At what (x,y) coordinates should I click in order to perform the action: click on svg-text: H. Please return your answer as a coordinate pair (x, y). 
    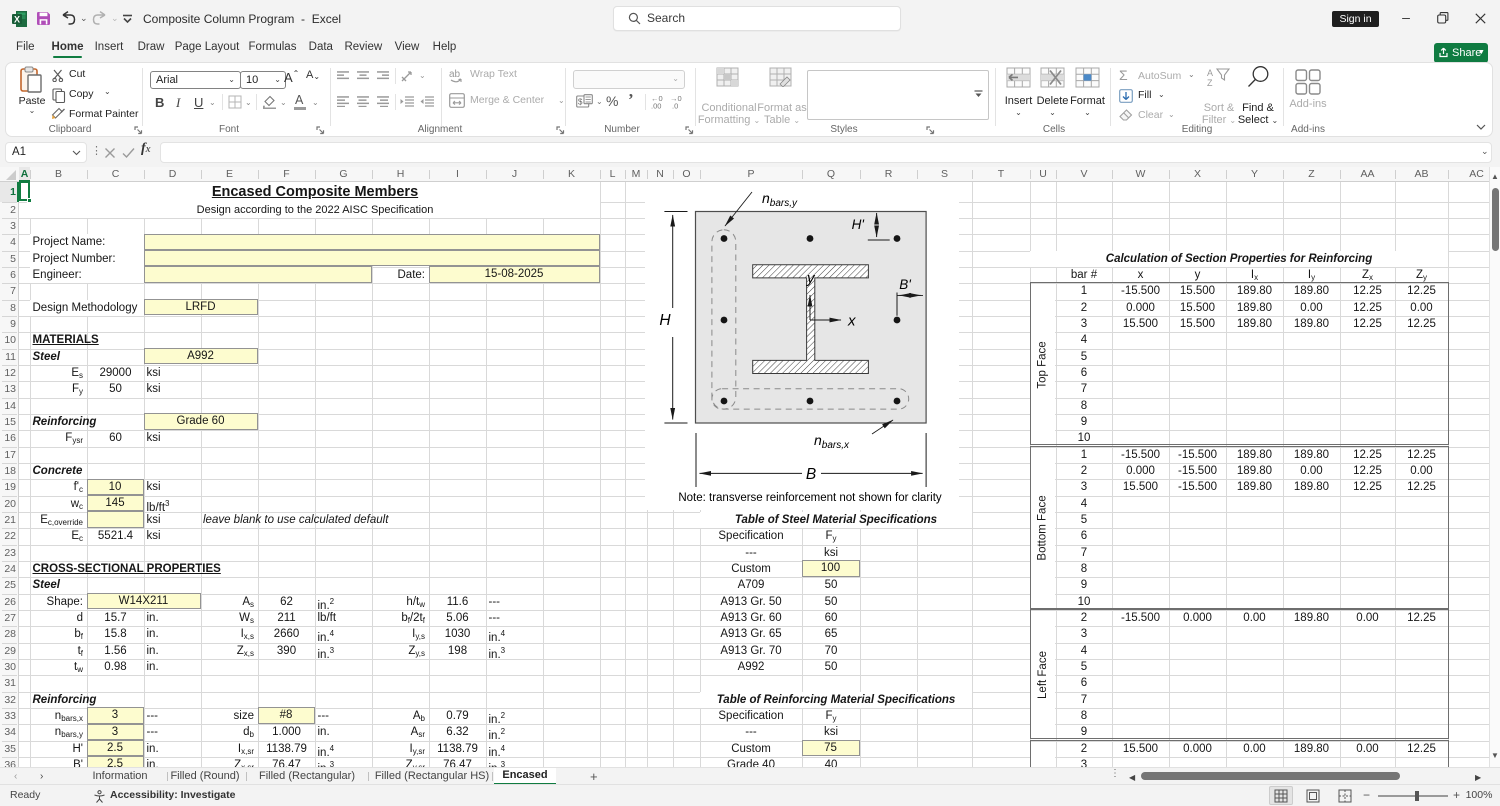
    Looking at the image, I should click on (665, 320).